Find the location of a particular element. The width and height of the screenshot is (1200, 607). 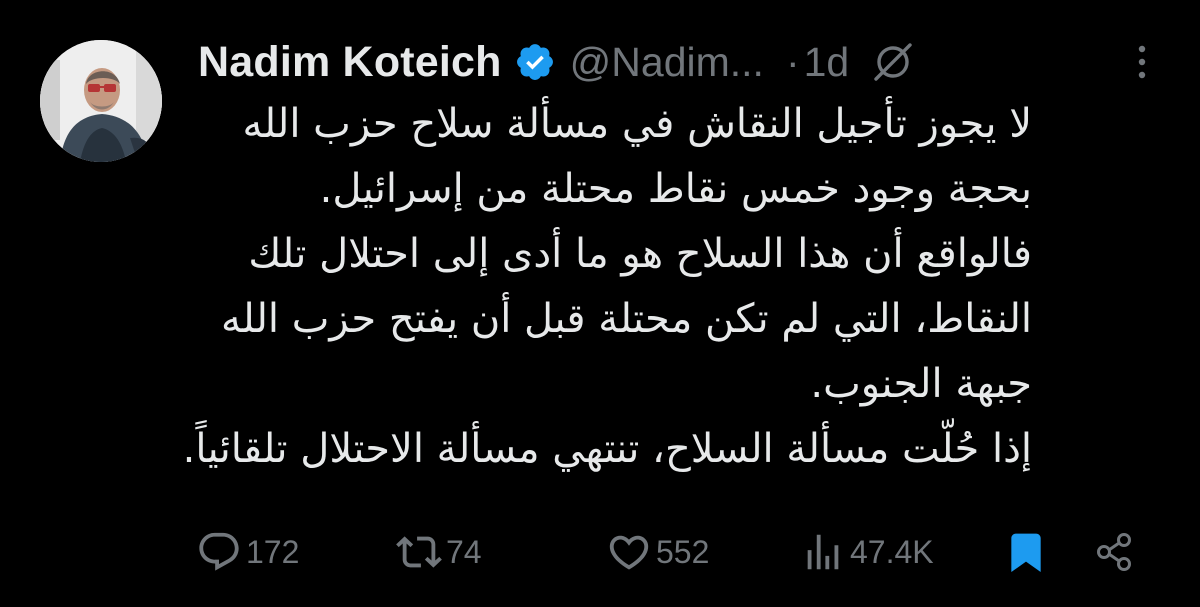

views-button: 47.4K is located at coordinates (867, 552).